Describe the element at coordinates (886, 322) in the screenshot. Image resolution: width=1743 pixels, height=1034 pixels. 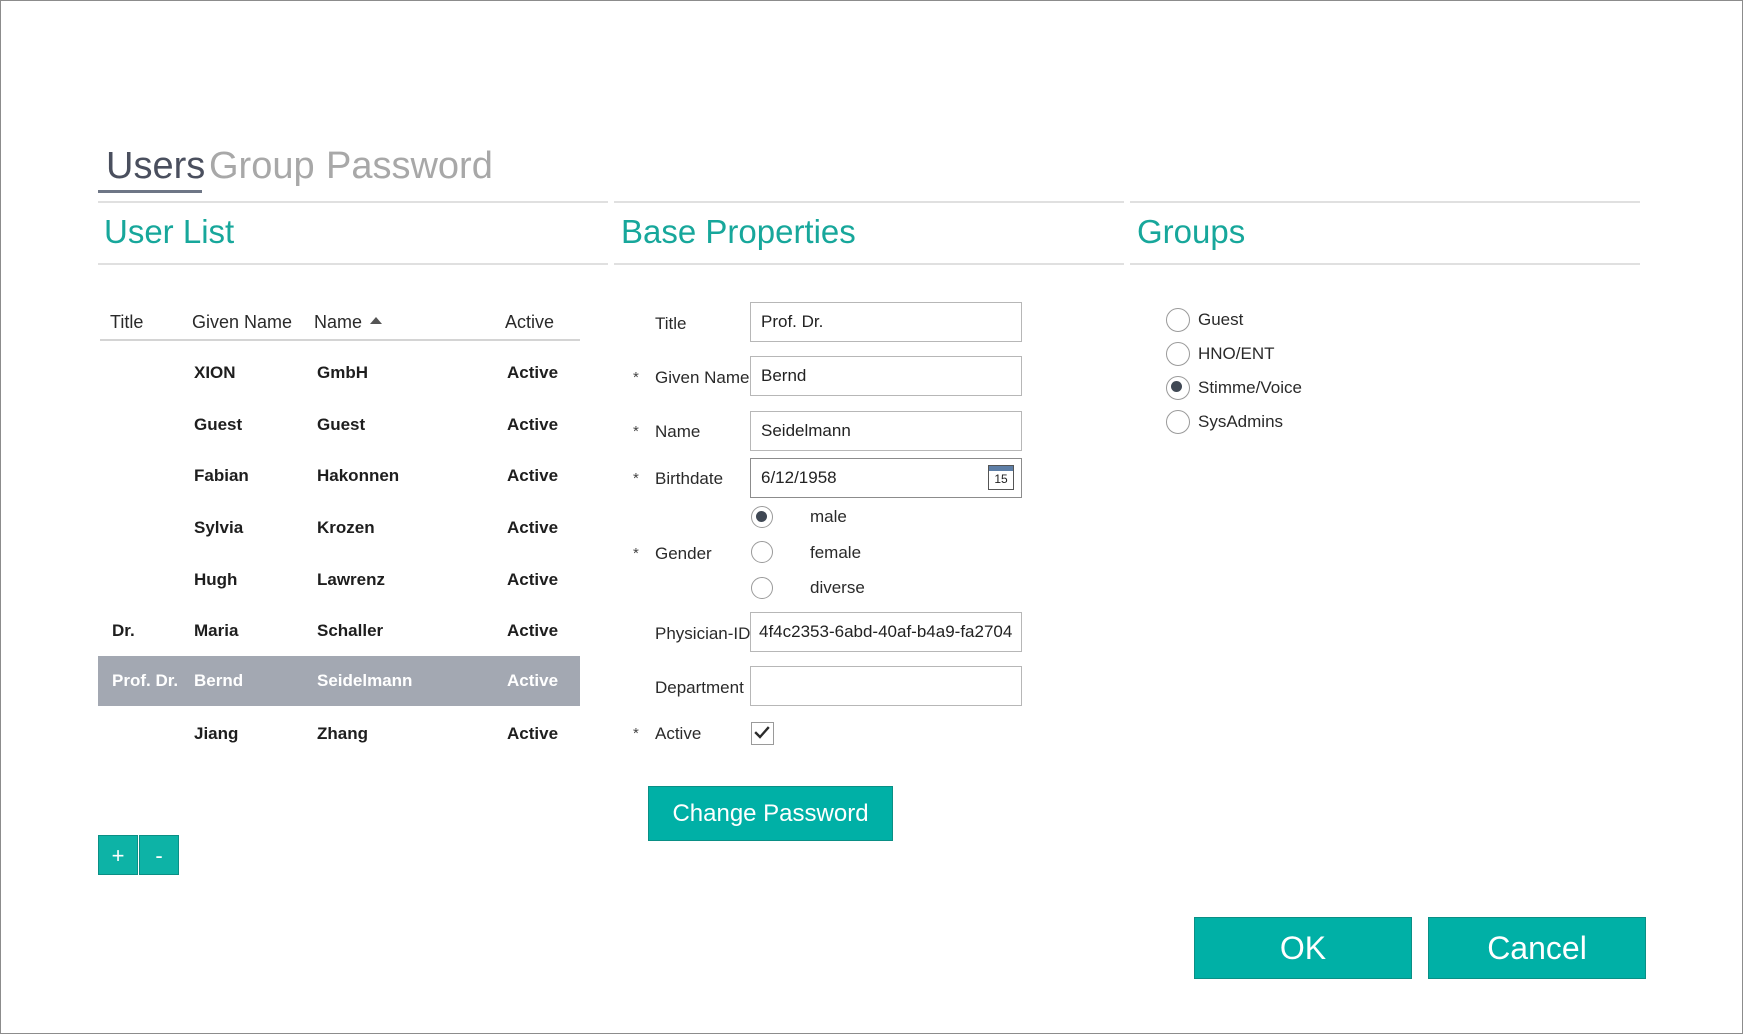
I see `title-input` at that location.